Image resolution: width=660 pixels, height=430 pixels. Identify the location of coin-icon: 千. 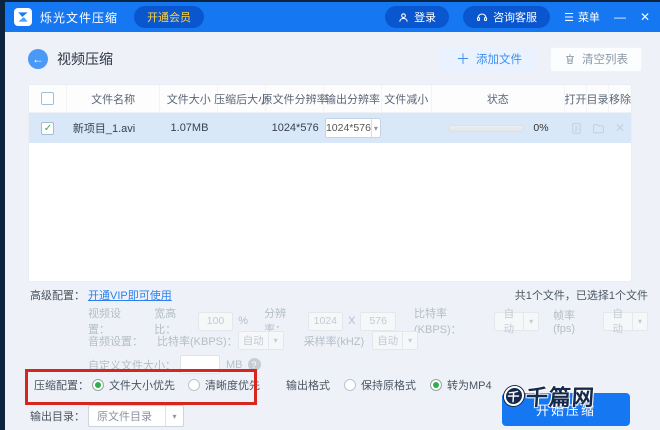
(514, 396).